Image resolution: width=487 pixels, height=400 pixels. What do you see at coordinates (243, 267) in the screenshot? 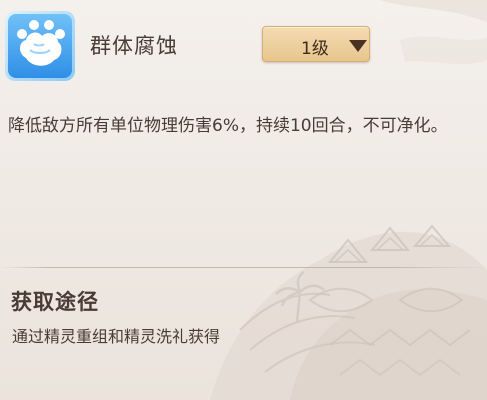
I see `divider` at bounding box center [243, 267].